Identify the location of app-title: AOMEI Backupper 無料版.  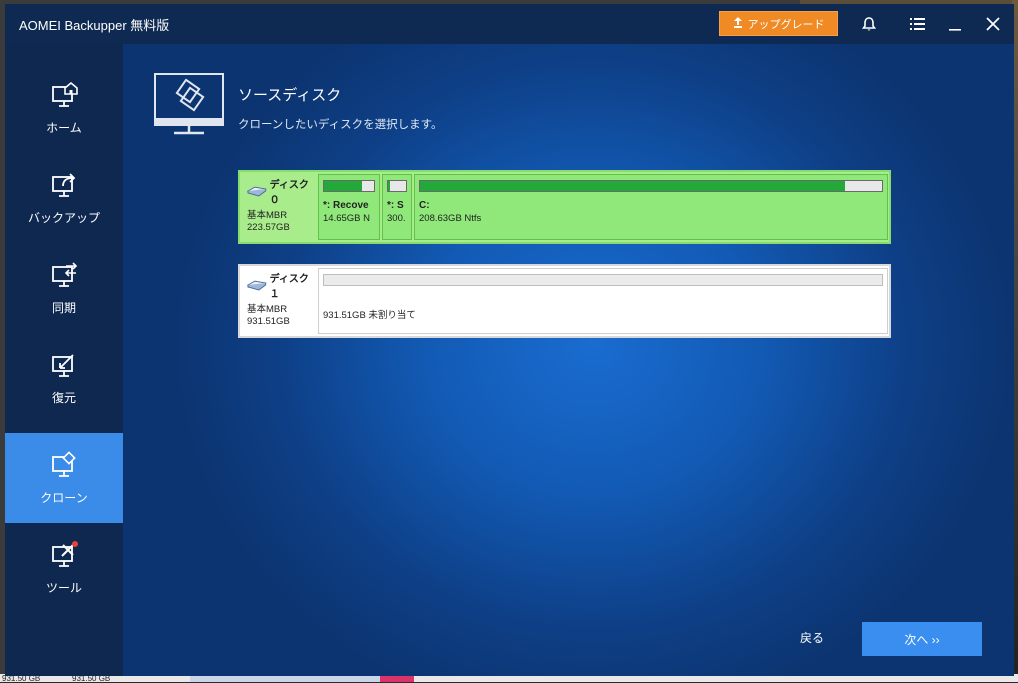
(94, 25).